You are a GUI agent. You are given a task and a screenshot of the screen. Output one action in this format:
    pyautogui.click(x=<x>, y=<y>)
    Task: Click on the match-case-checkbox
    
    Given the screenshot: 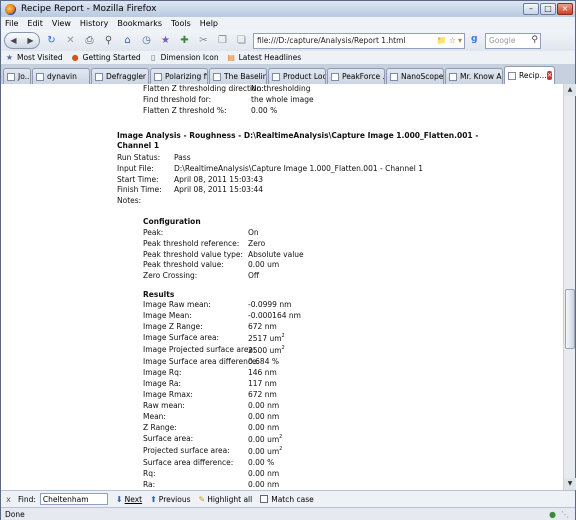 What is the action you would take?
    pyautogui.click(x=264, y=499)
    